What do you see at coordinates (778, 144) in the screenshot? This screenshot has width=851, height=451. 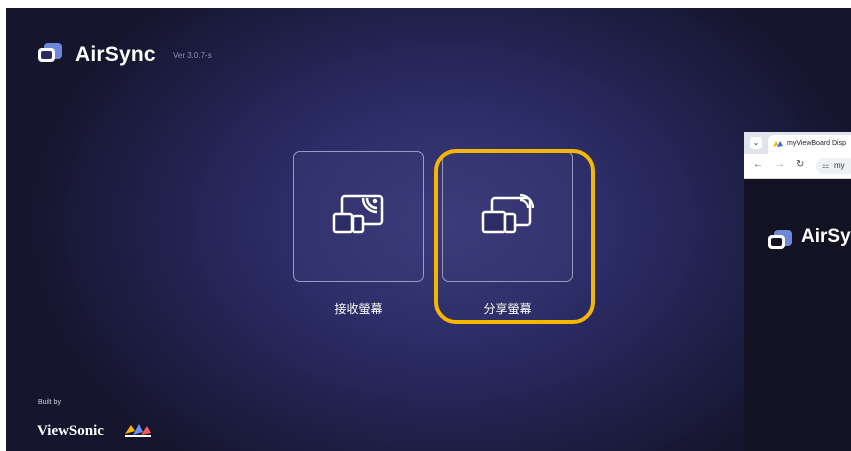 I see `favicon-icon` at bounding box center [778, 144].